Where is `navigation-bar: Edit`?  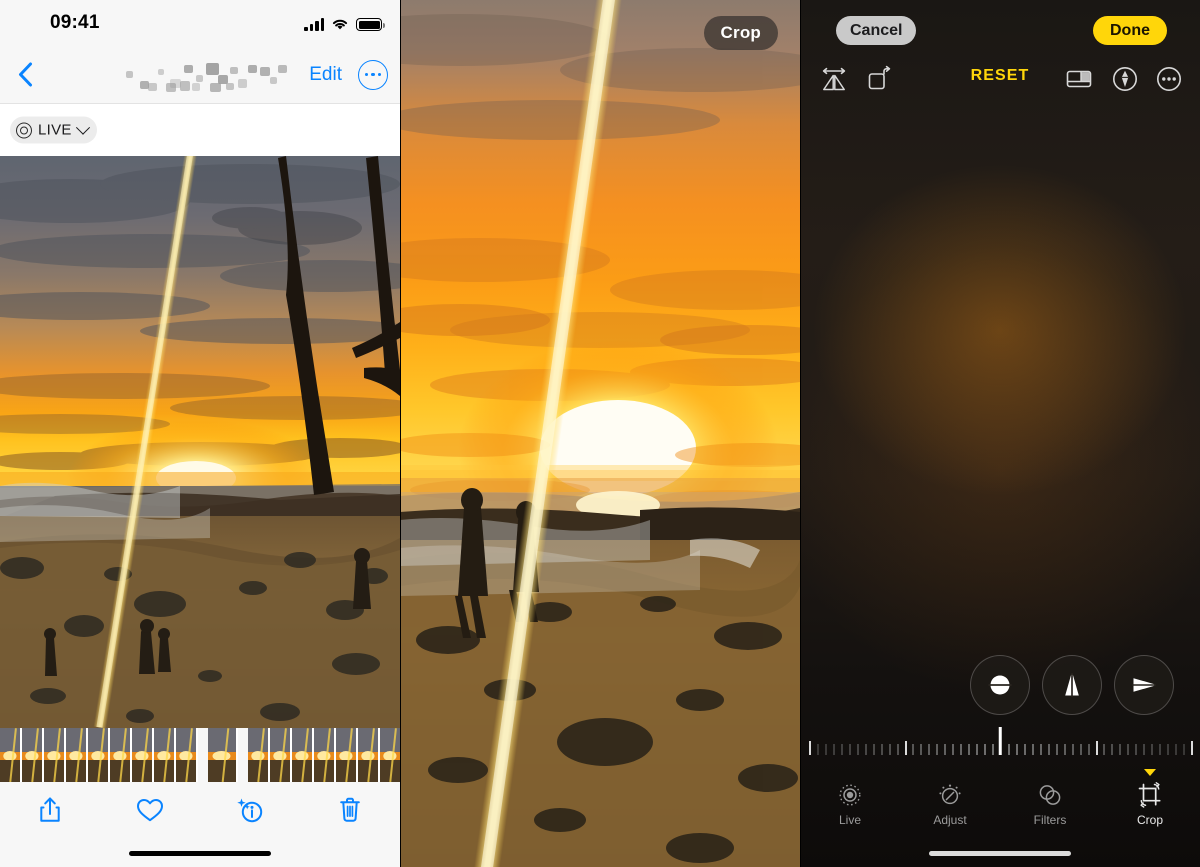
navigation-bar: Edit is located at coordinates (200, 75).